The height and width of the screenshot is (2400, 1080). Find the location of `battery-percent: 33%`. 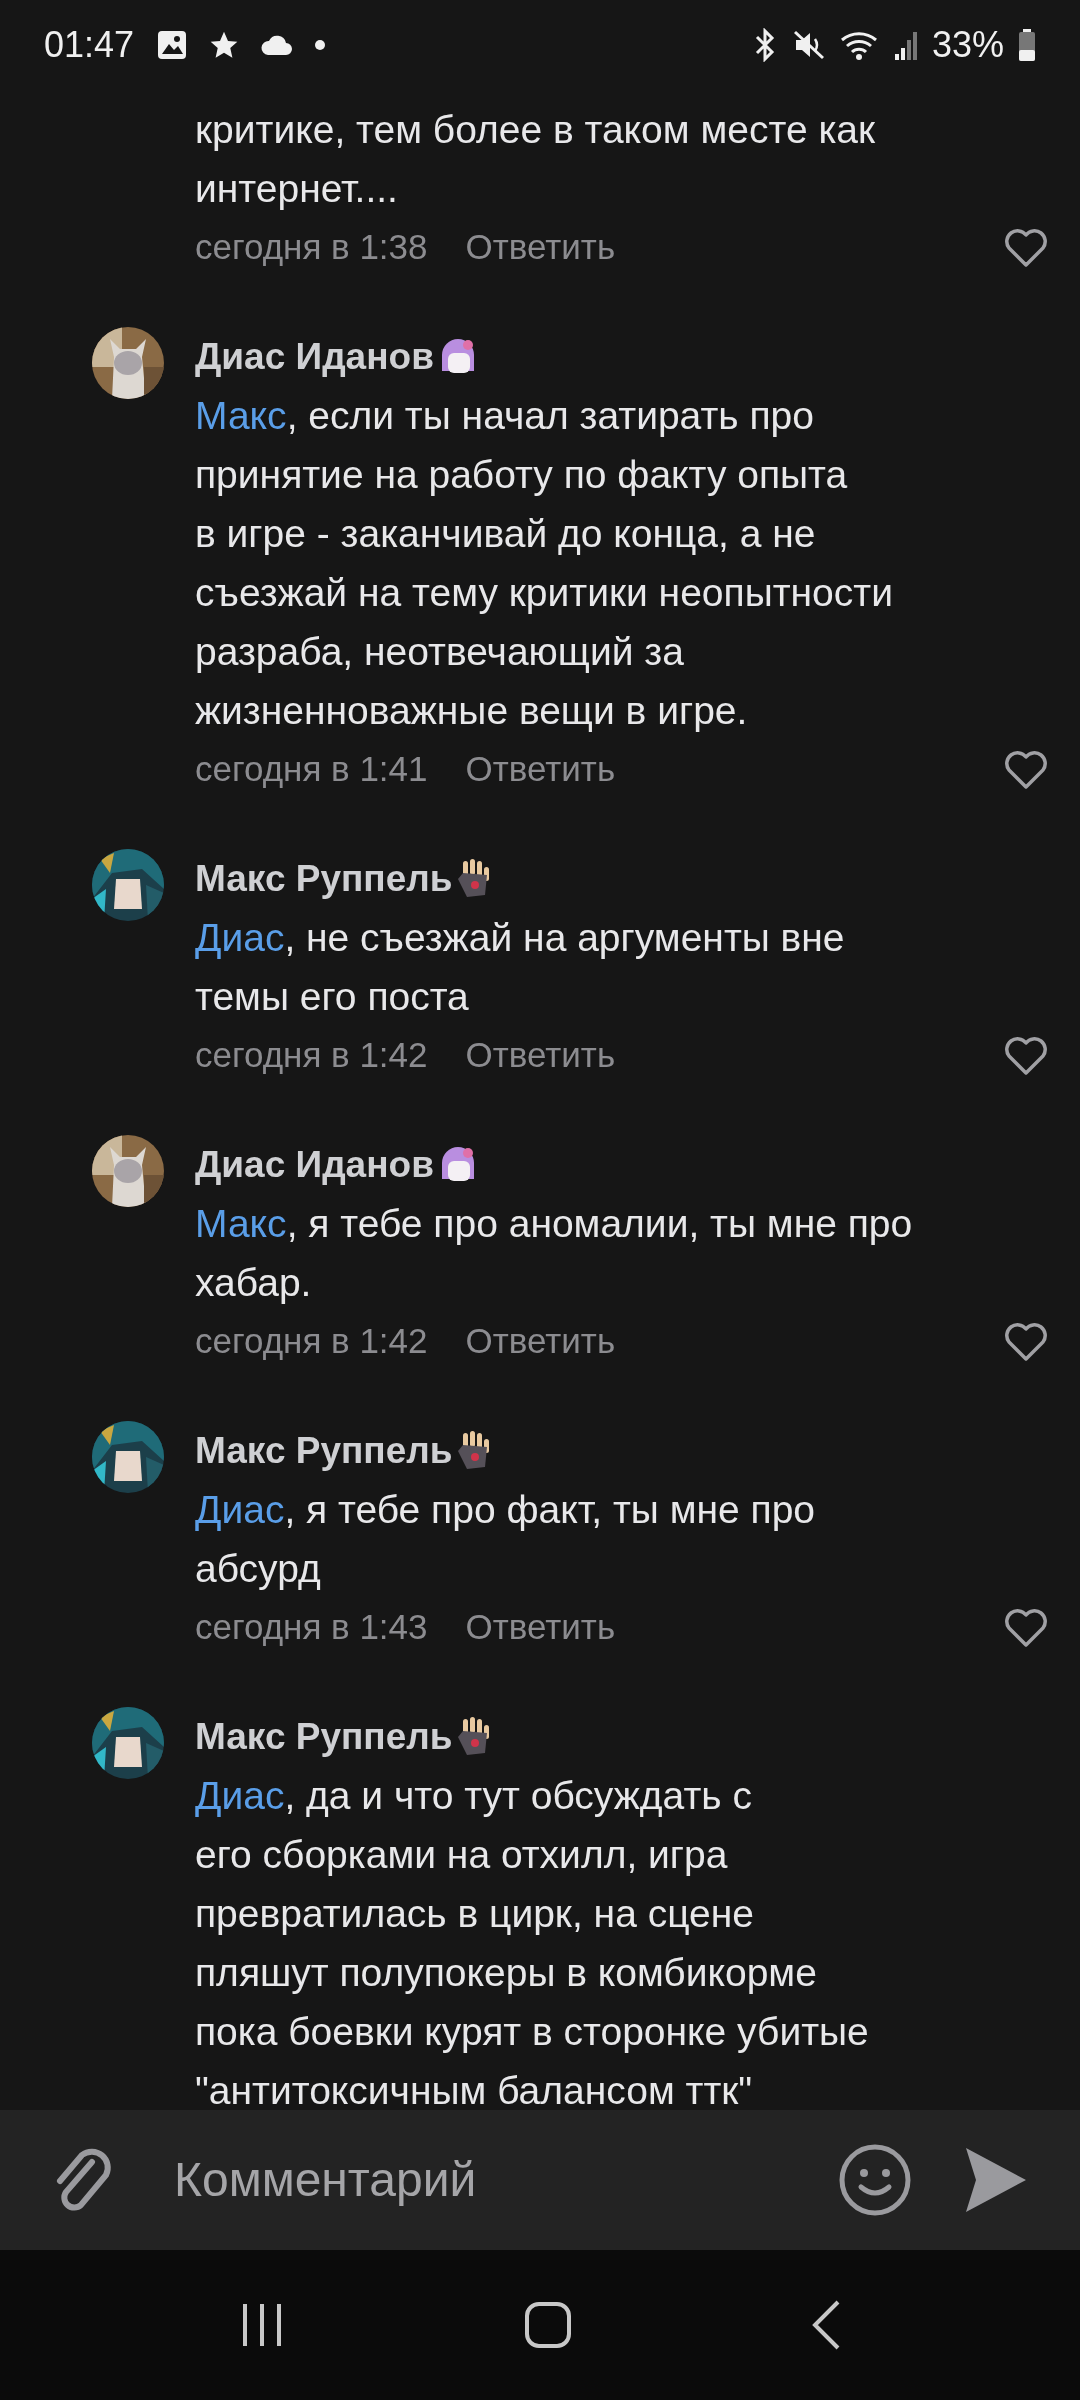

battery-percent: 33% is located at coordinates (967, 45).